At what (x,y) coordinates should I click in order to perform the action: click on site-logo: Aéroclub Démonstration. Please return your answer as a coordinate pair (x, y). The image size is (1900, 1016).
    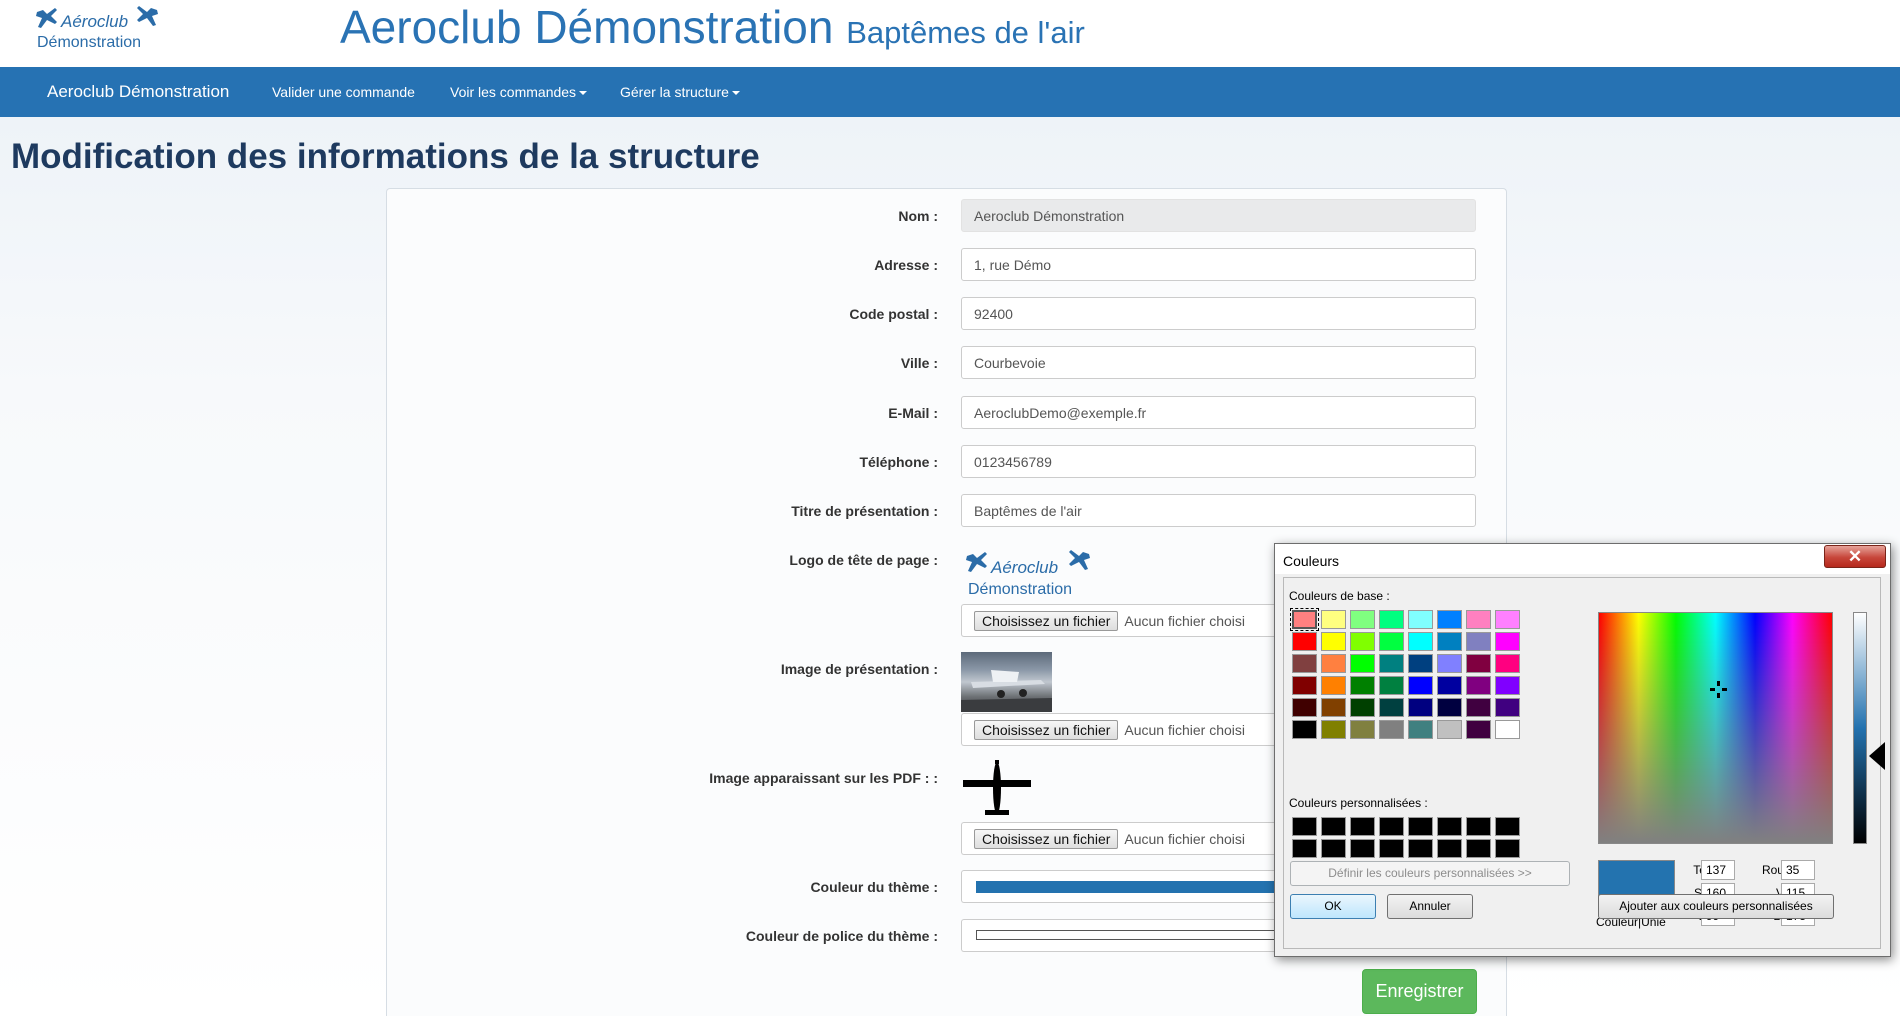
    Looking at the image, I should click on (97, 29).